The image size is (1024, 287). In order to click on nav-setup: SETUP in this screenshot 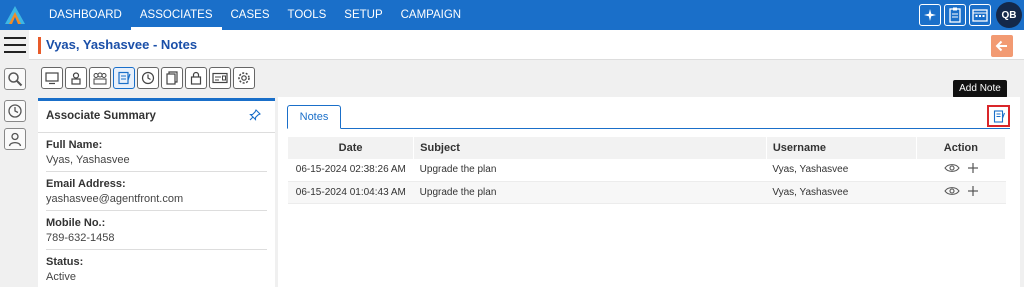, I will do `click(363, 15)`.